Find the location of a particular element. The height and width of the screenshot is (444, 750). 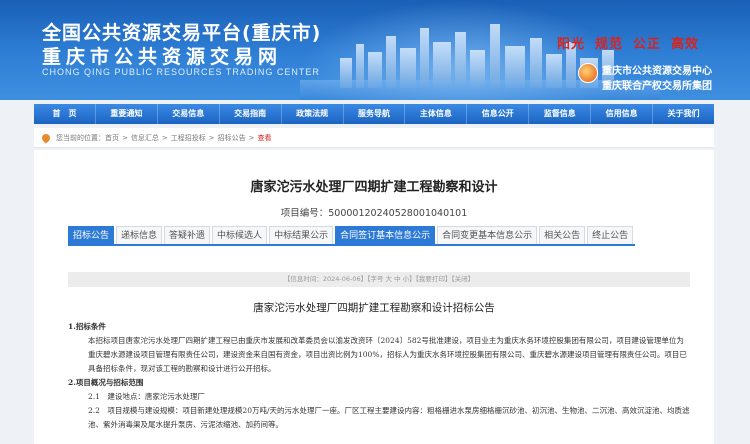

nav-home: 首 页 is located at coordinates (65, 114).